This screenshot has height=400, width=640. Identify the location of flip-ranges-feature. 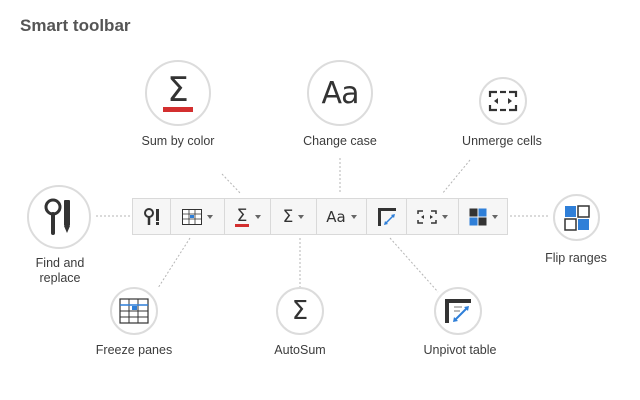
(576, 217).